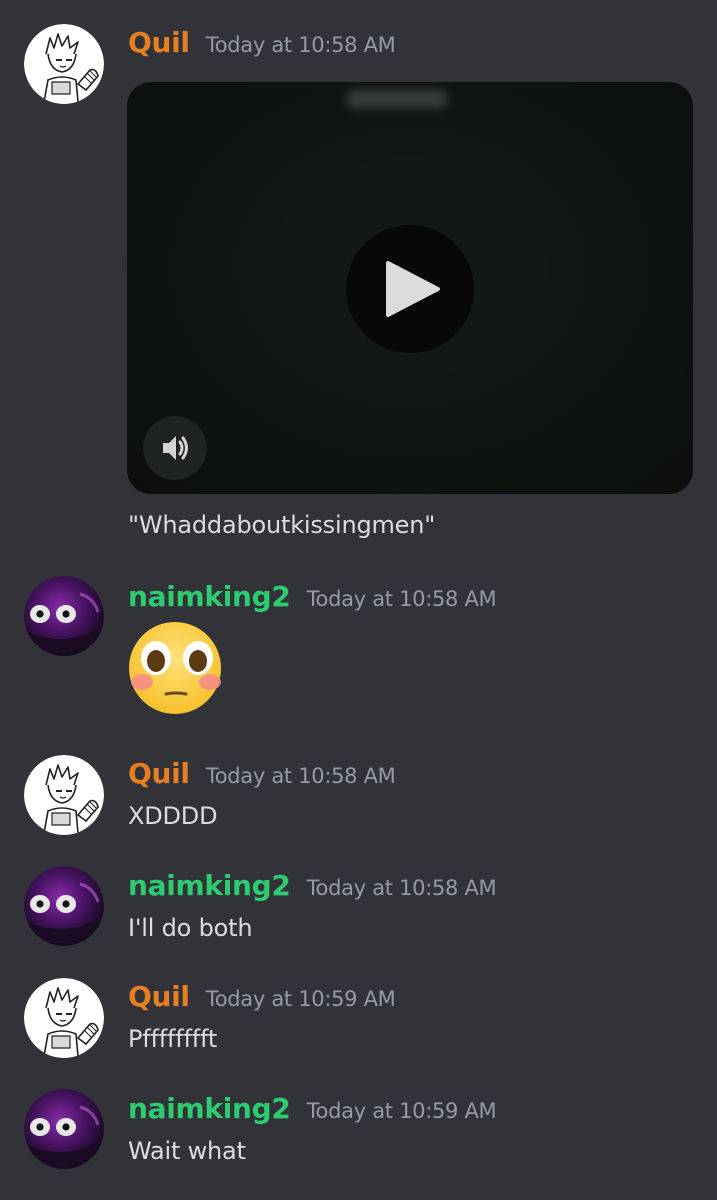  I want to click on message-text: I'll do both, so click(190, 928).